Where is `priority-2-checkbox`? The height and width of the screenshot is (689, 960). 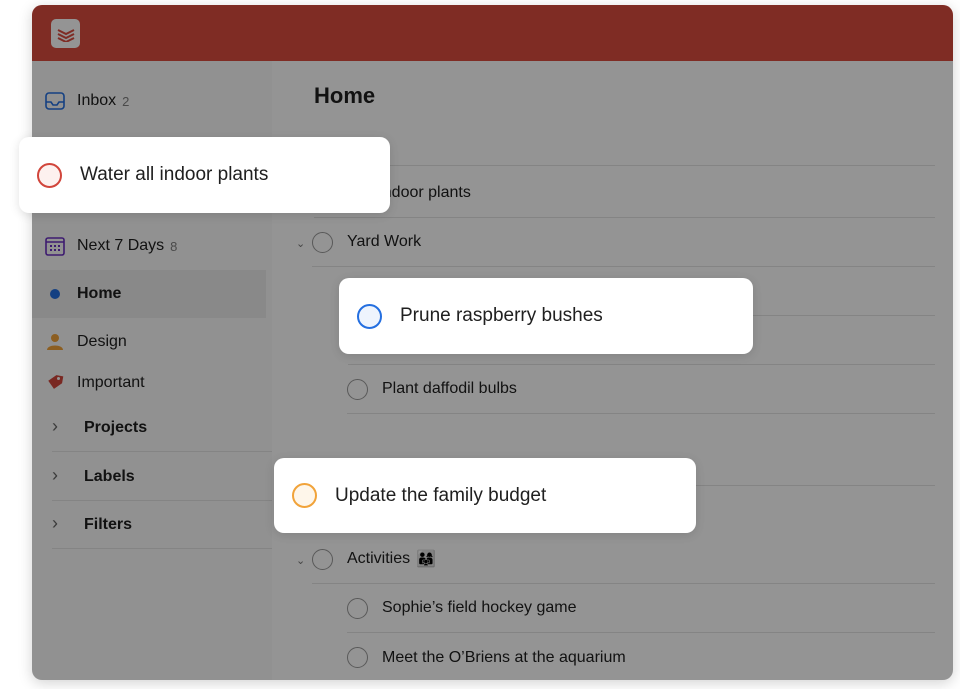 priority-2-checkbox is located at coordinates (369, 316).